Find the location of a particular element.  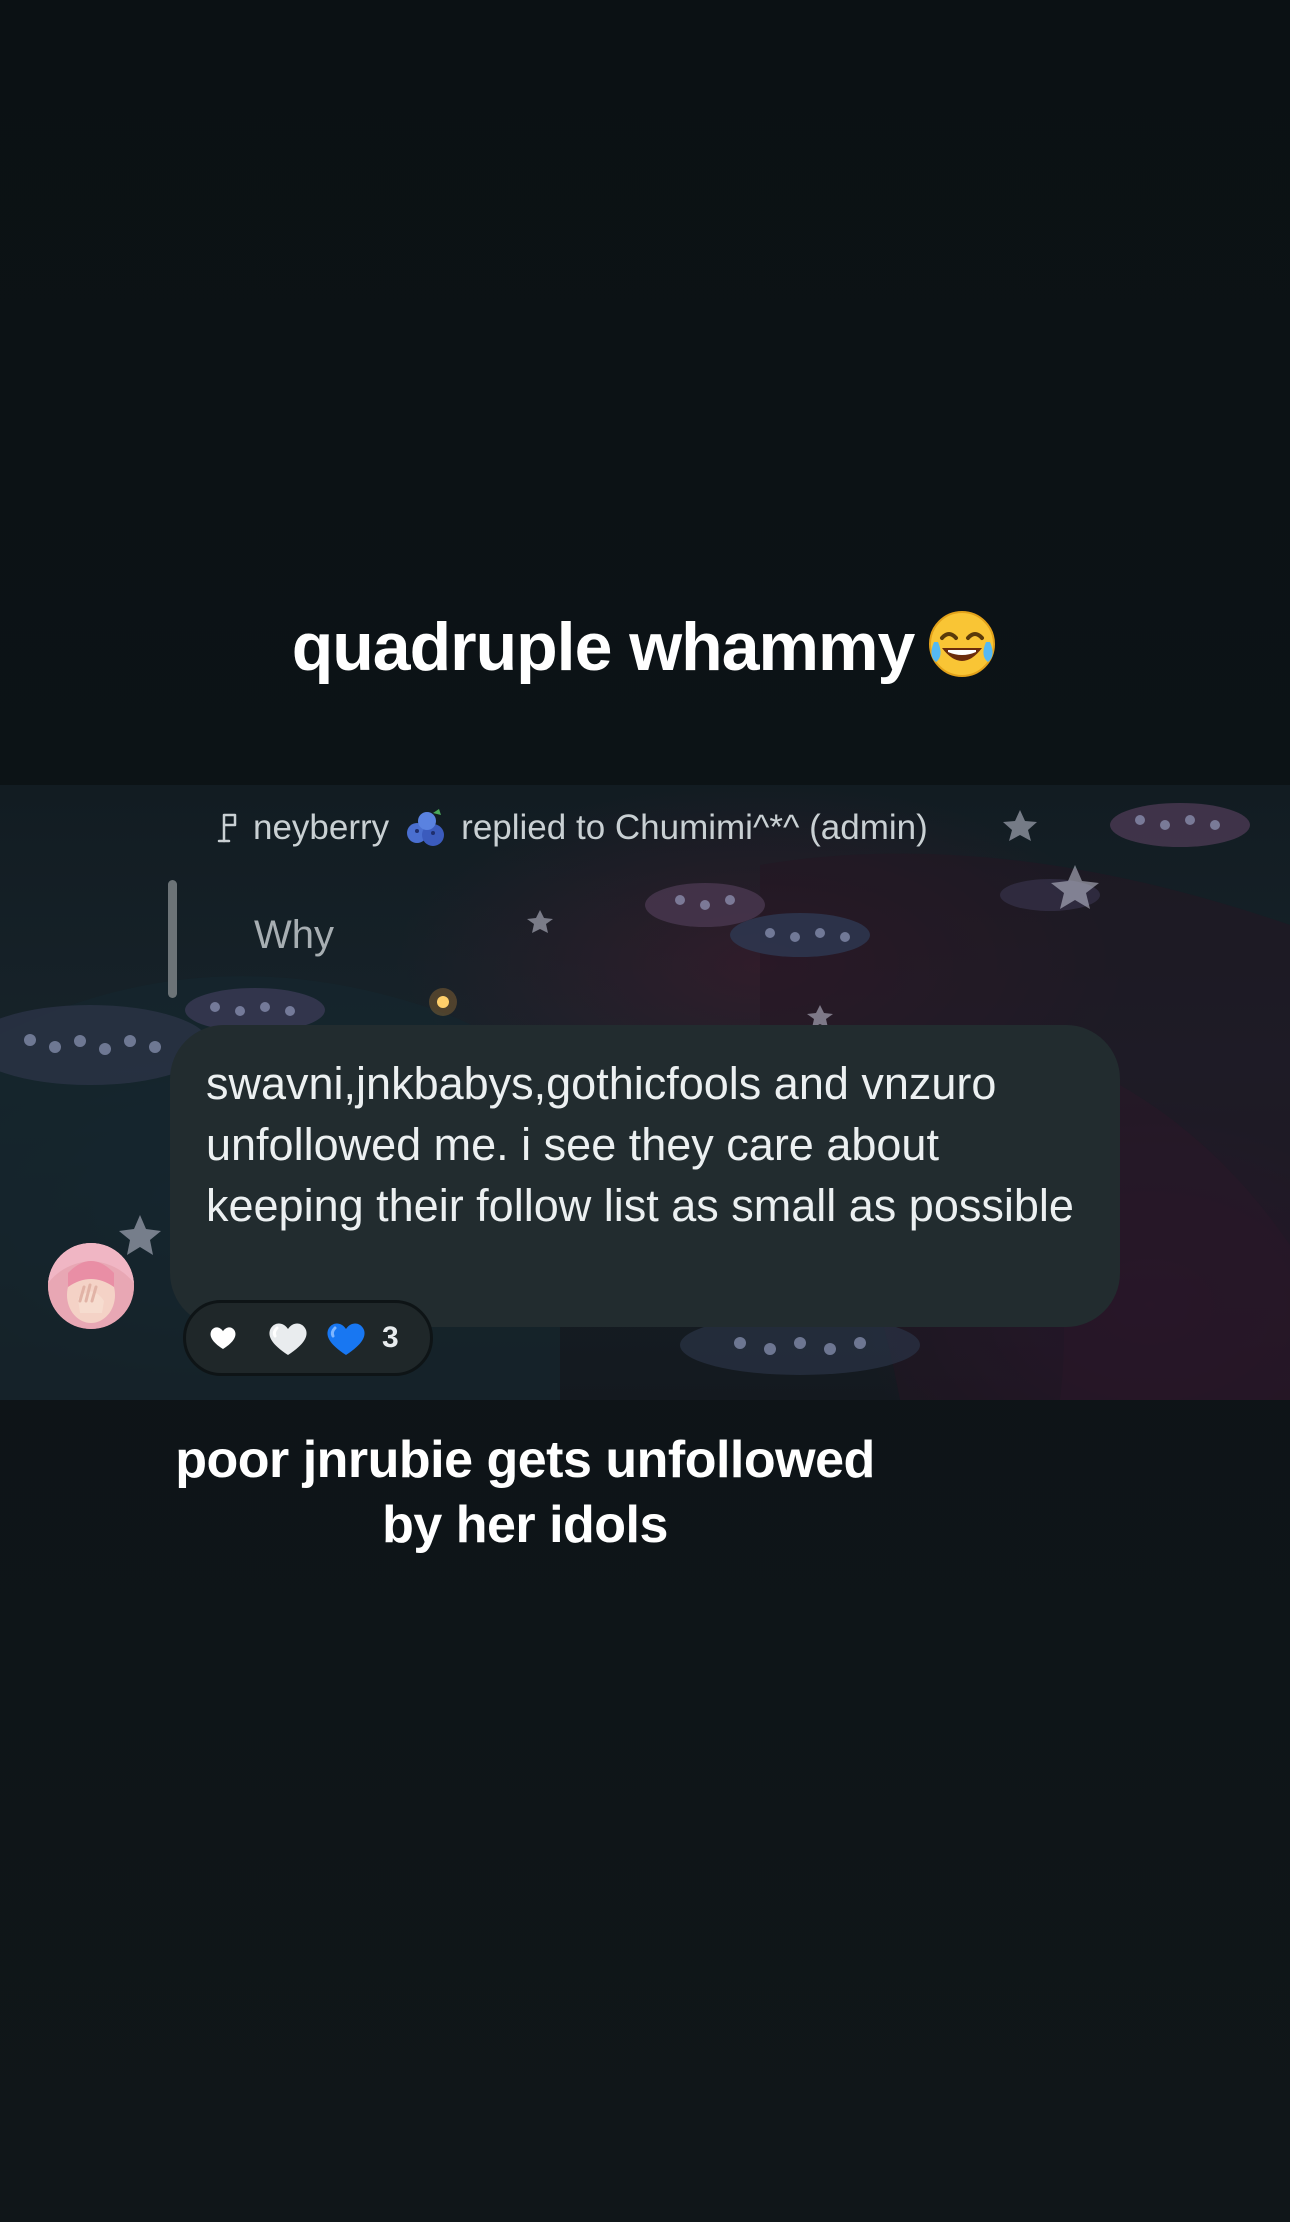

top-caption: quadruple whammy is located at coordinates (645, 647).